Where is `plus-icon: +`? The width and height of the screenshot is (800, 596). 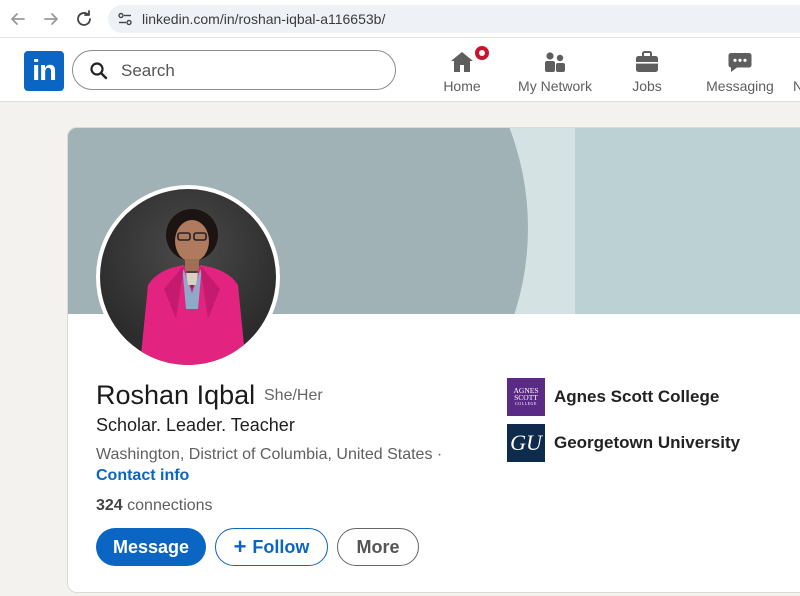 plus-icon: + is located at coordinates (240, 546).